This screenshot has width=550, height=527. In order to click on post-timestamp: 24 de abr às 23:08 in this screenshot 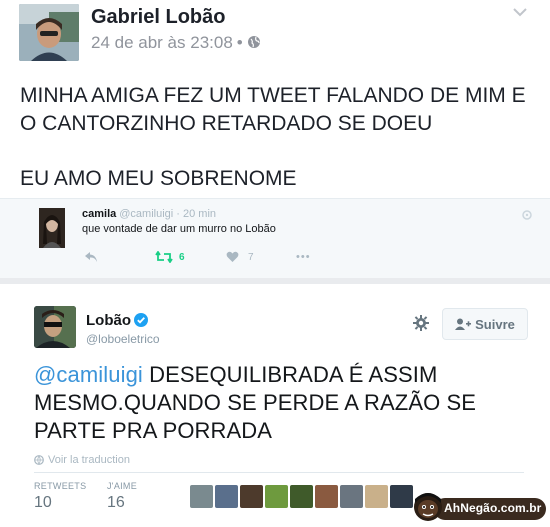, I will do `click(162, 42)`.